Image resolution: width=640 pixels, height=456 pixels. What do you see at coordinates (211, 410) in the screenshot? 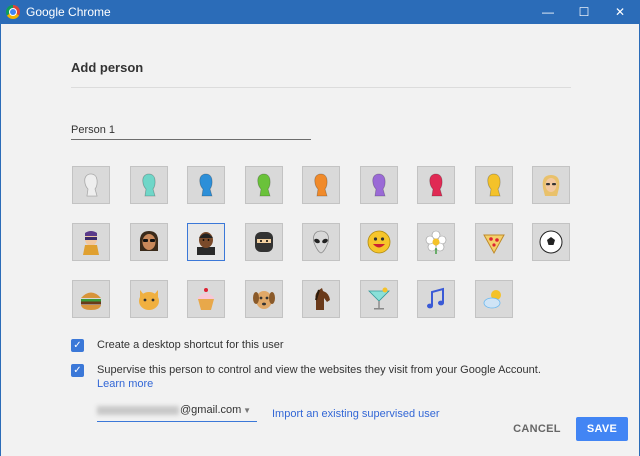
I see `account-email-suffix: @gmail.com` at bounding box center [211, 410].